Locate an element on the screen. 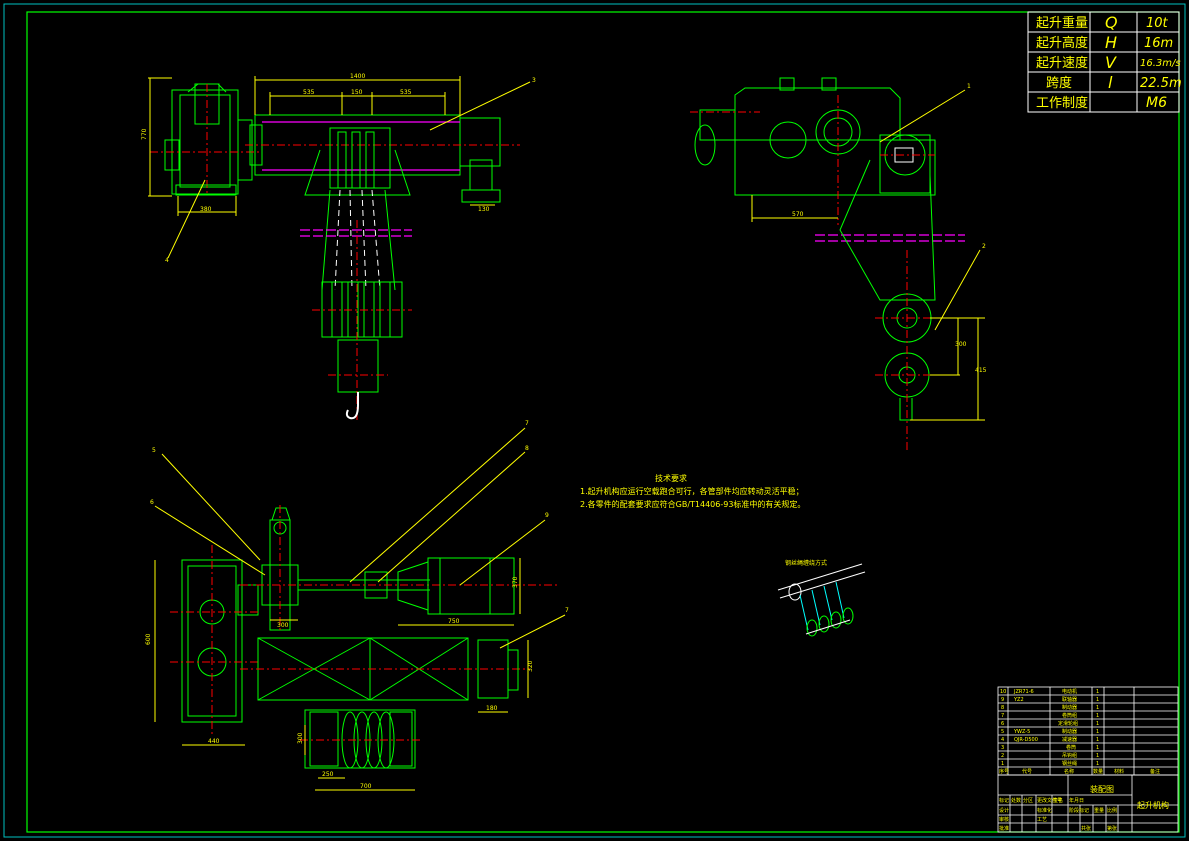  tb-field-5: 年月日 is located at coordinates (1076, 800).